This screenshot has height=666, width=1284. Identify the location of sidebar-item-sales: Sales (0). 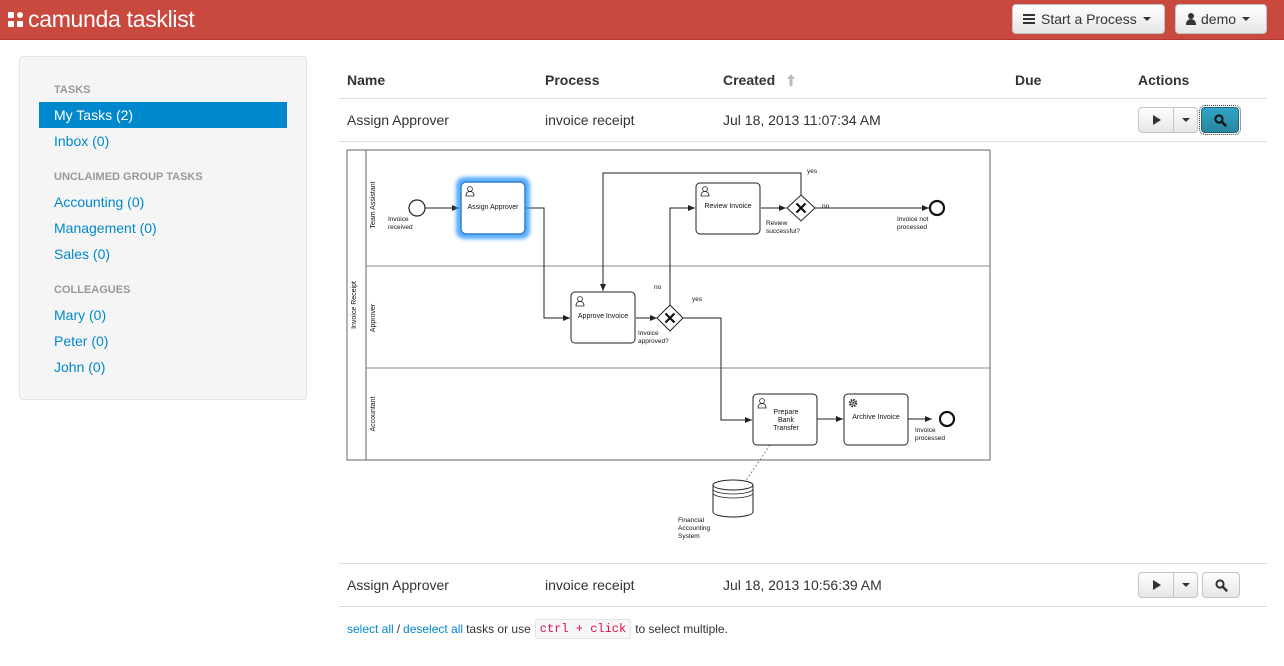
(82, 254).